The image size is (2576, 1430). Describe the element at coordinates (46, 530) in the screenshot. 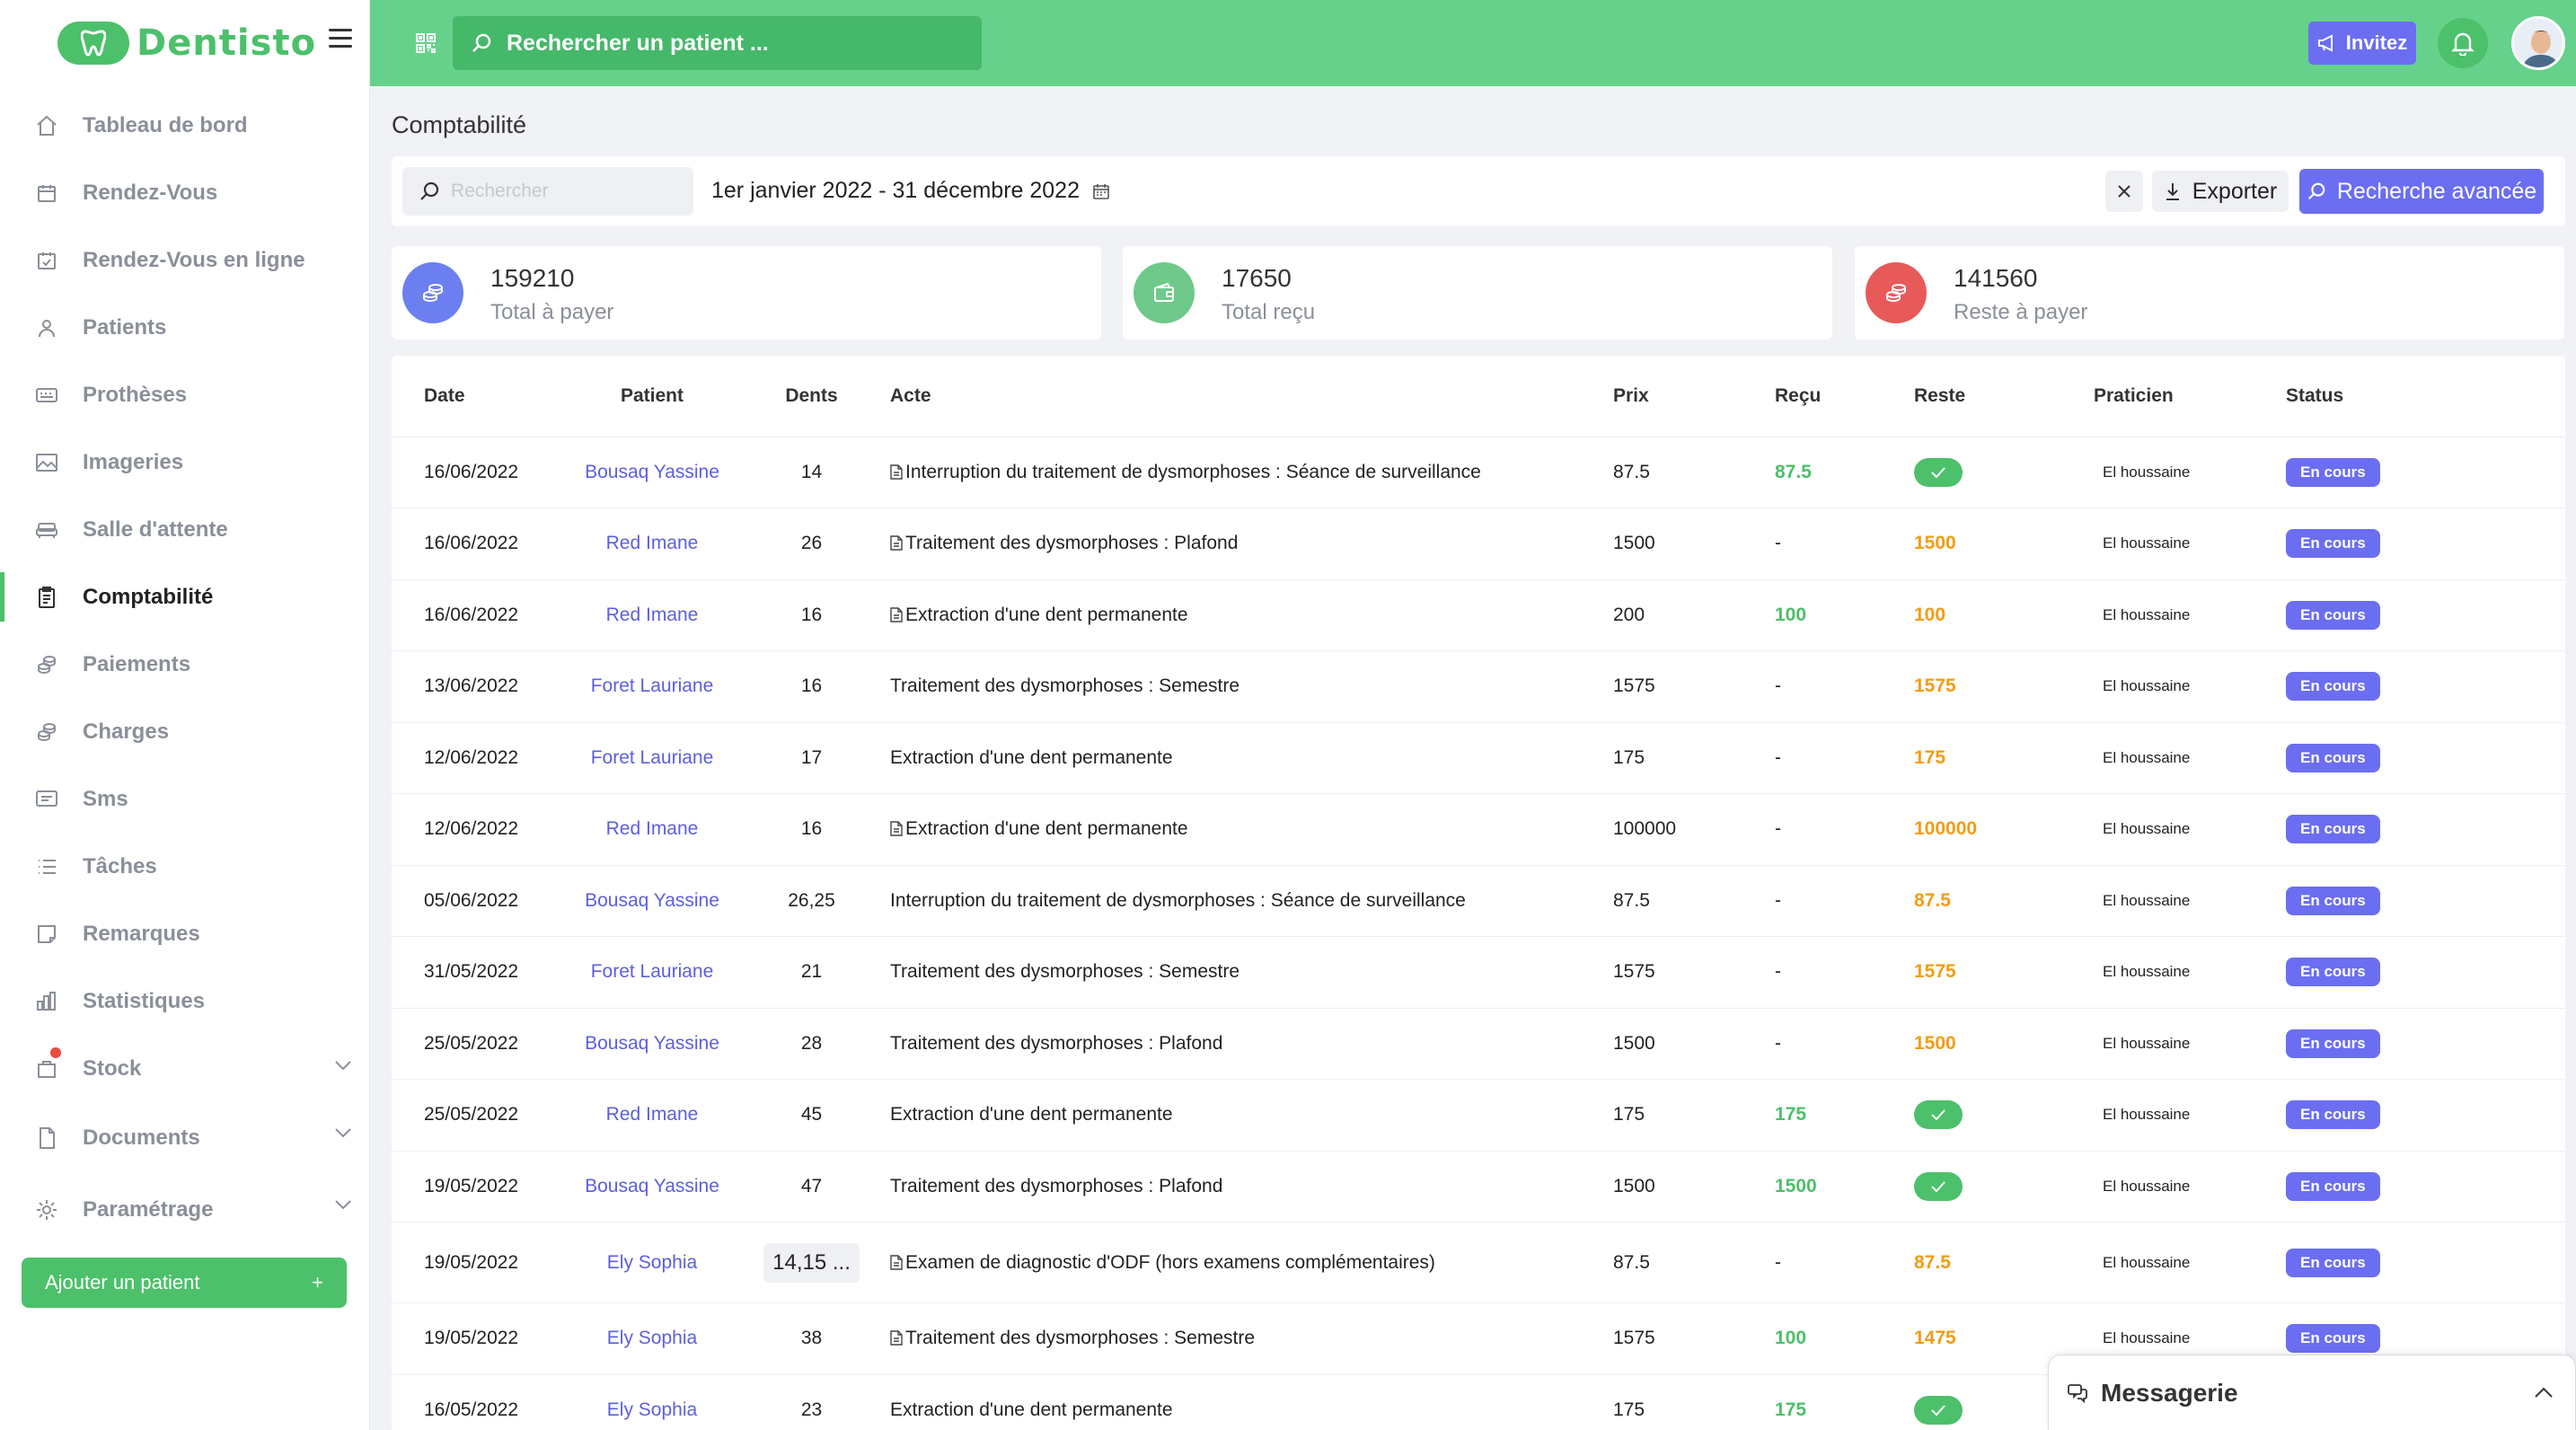

I see `couch-icon` at that location.